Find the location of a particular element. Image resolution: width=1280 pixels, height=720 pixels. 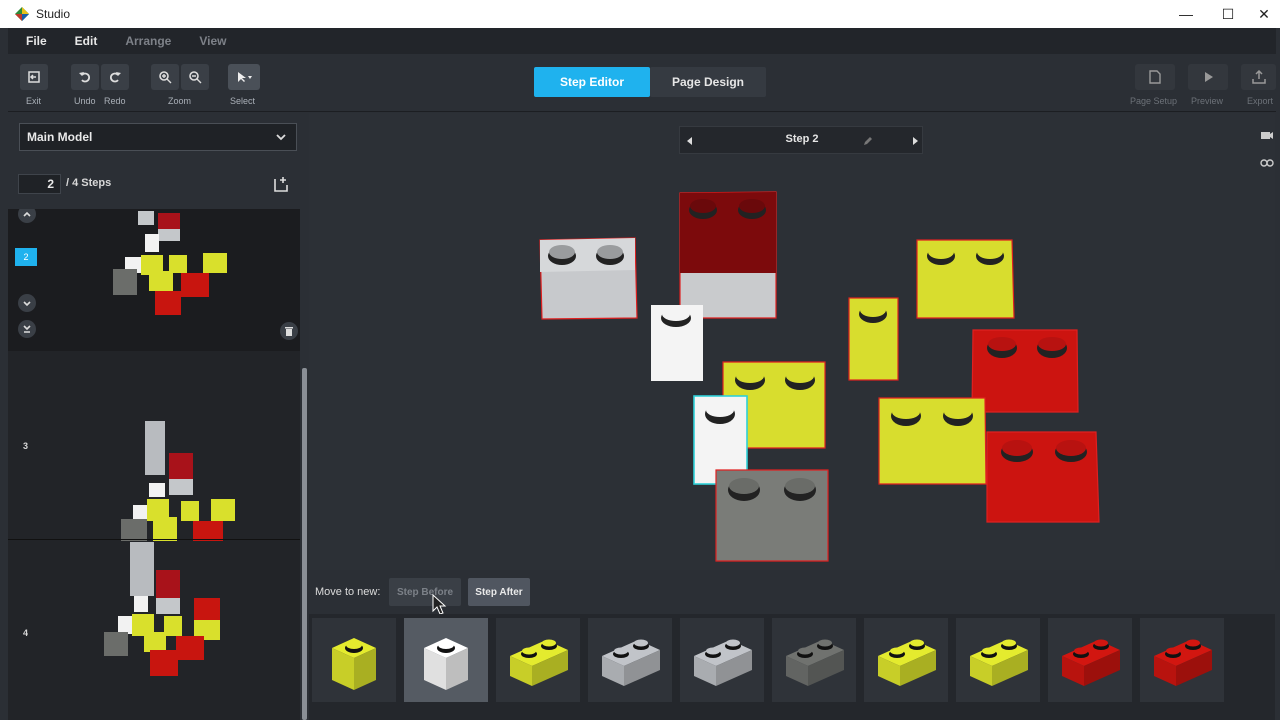

part-tile-yellow-1x1-brick is located at coordinates (354, 660).